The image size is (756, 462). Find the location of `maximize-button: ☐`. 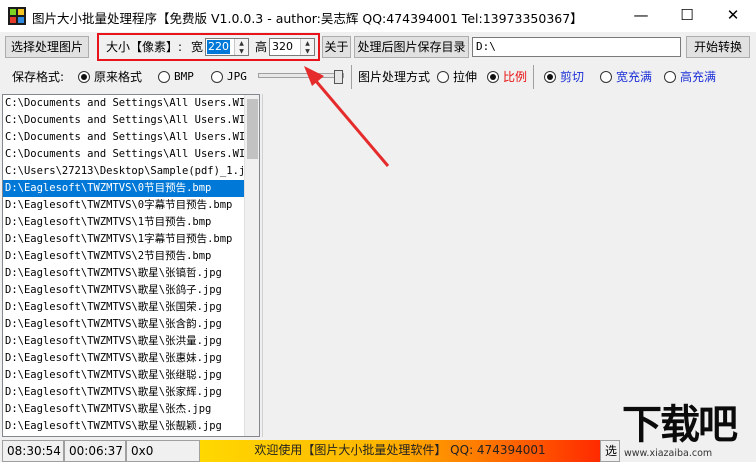

maximize-button: ☐ is located at coordinates (687, 16).